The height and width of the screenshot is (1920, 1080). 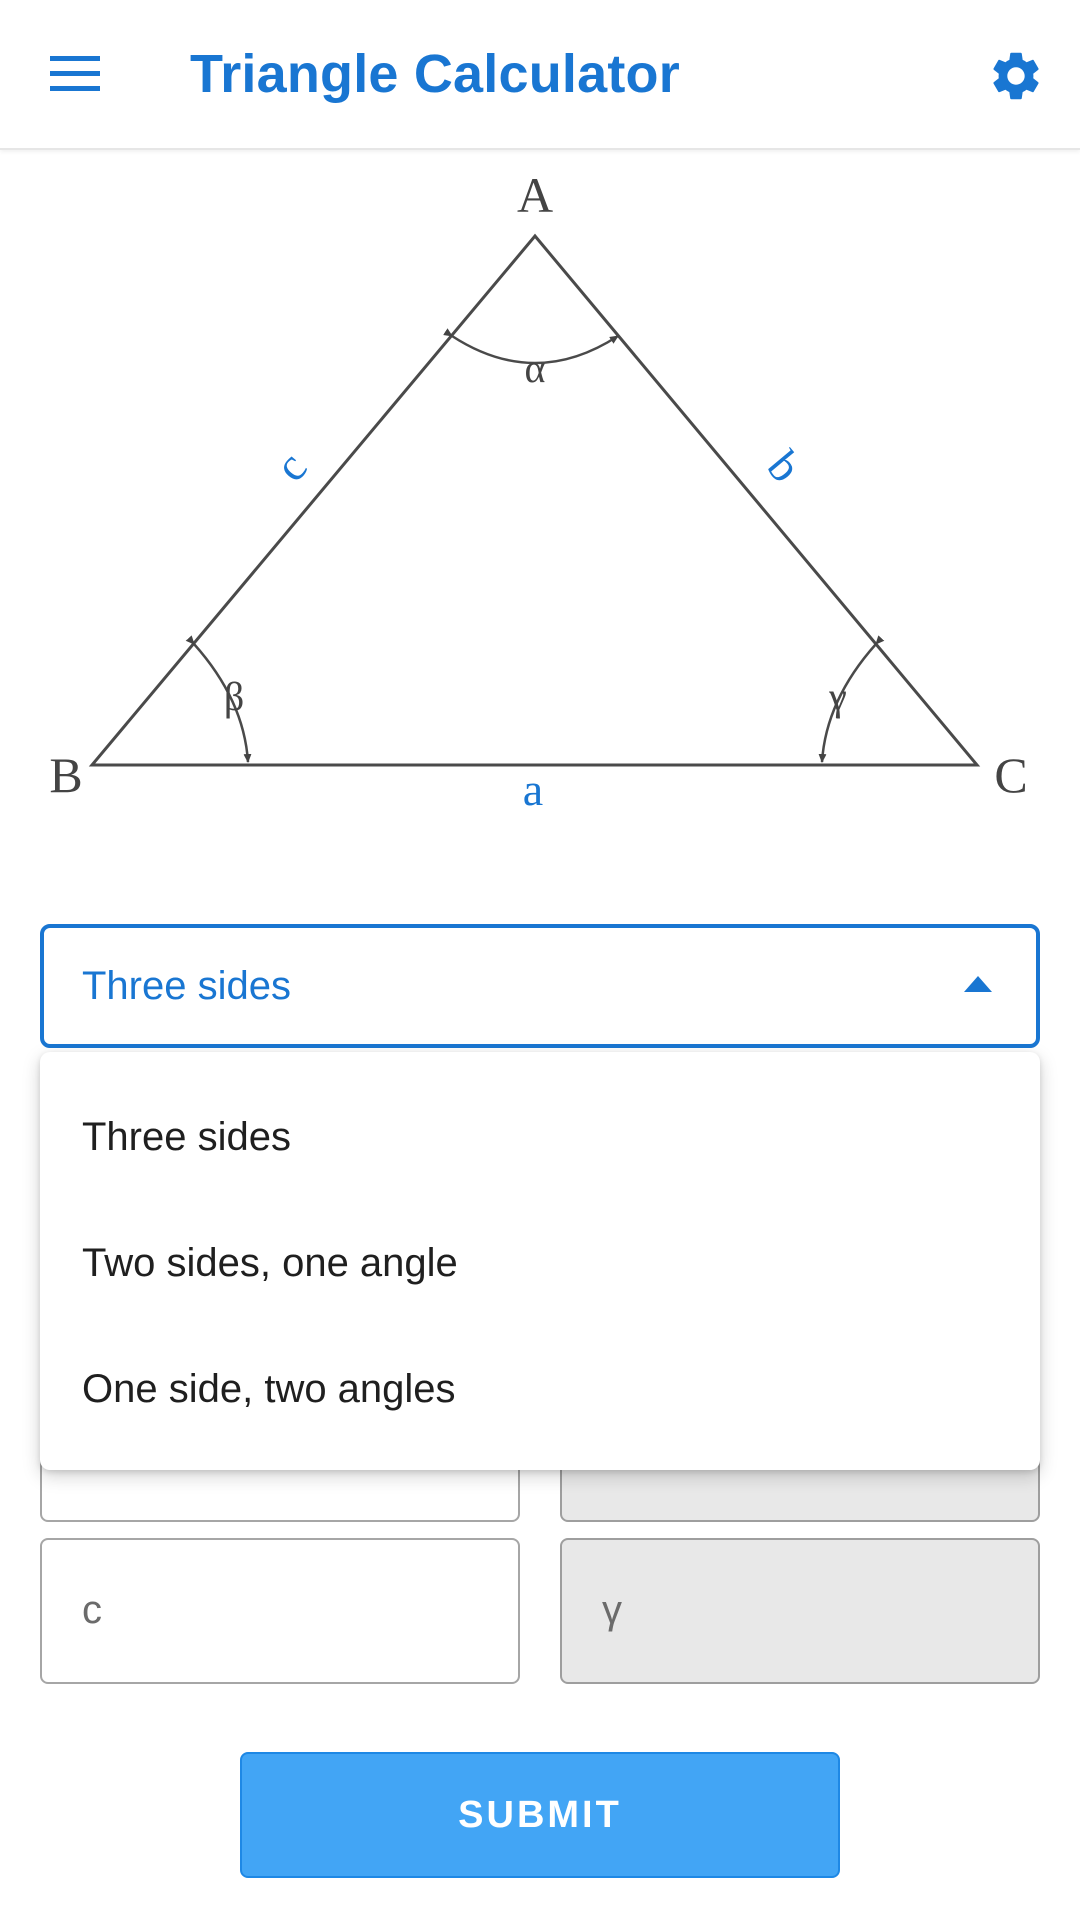 What do you see at coordinates (837, 696) in the screenshot?
I see `angle-gamma-label: γ` at bounding box center [837, 696].